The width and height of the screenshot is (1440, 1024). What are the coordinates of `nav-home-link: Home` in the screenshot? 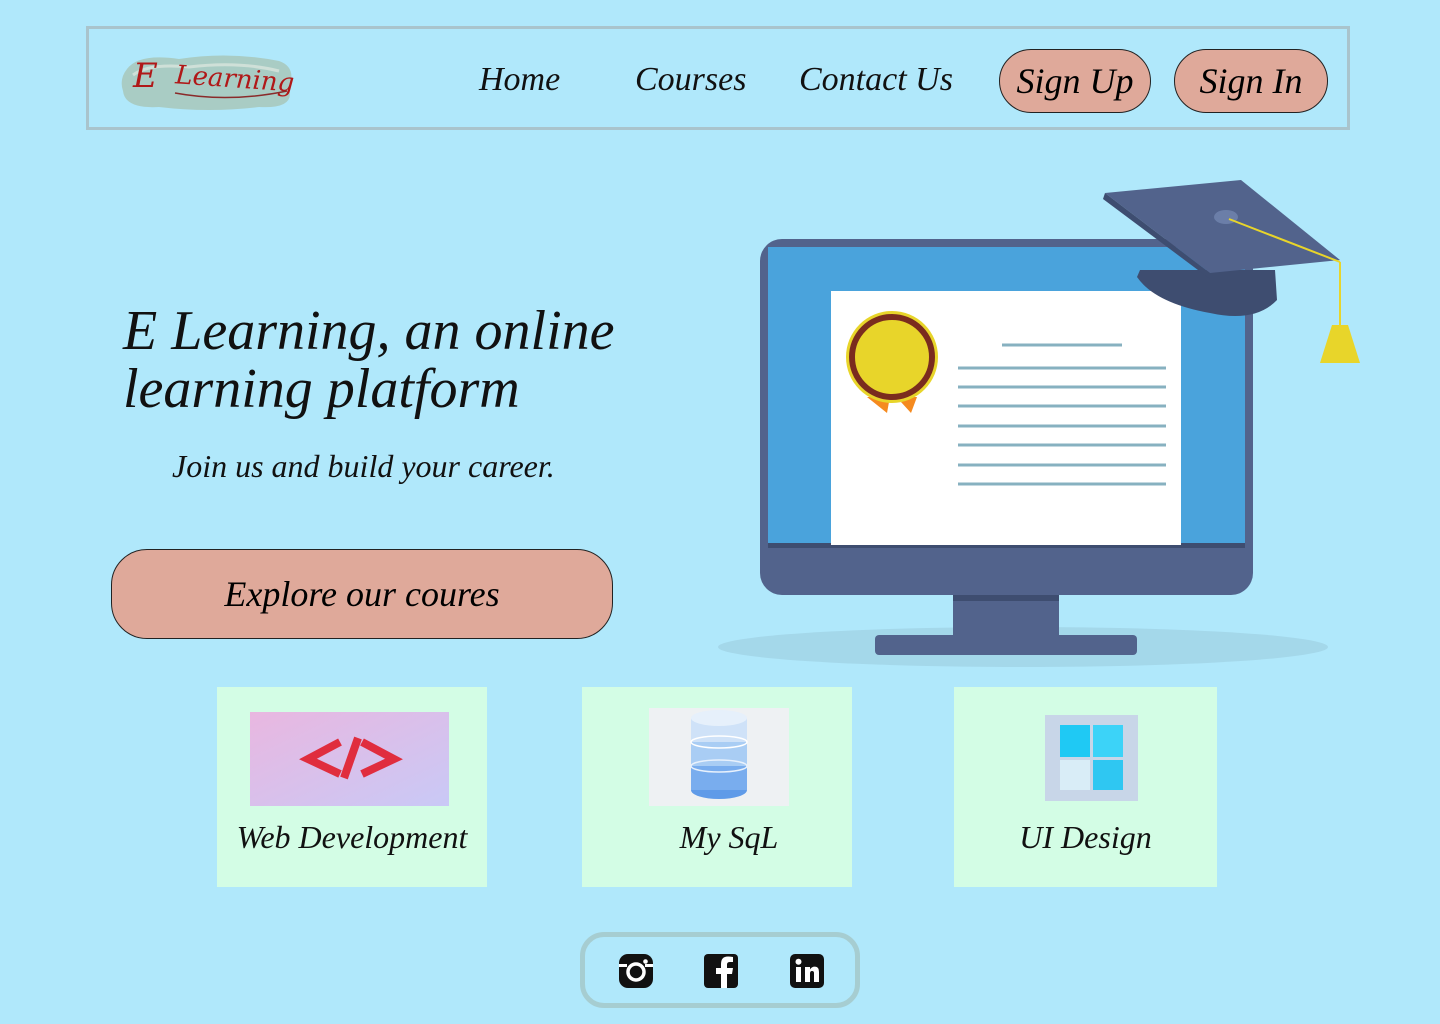 It's located at (519, 80).